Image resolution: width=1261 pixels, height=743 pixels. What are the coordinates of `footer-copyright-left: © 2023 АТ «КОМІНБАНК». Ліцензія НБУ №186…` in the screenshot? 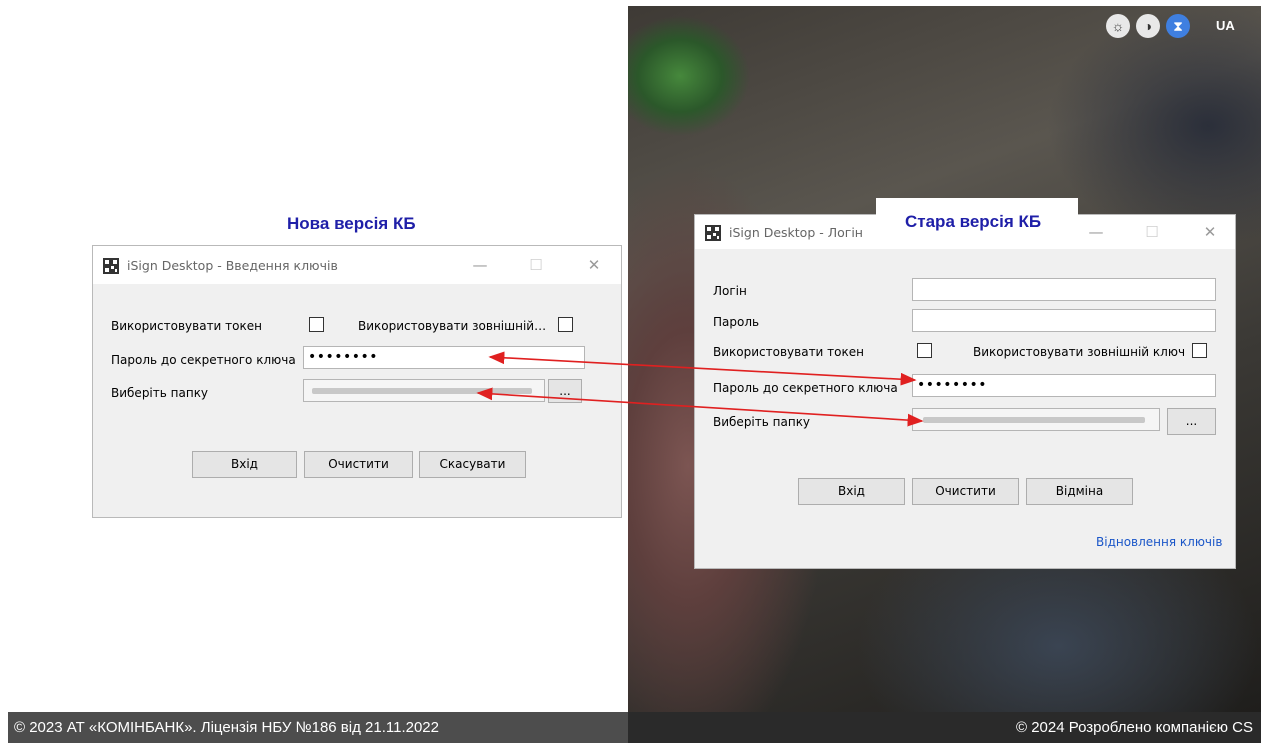 It's located at (318, 727).